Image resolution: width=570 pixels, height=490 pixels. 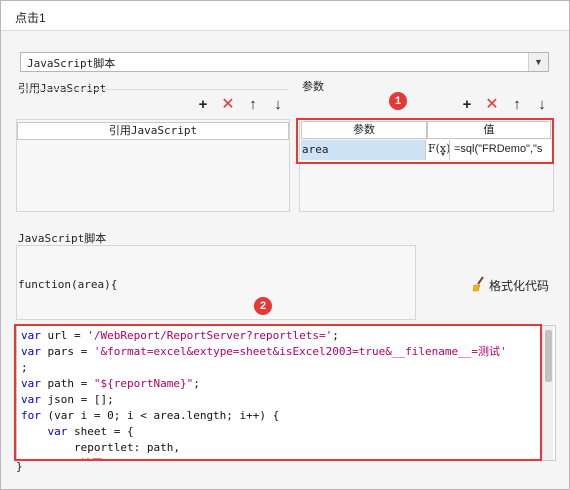 What do you see at coordinates (398, 101) in the screenshot?
I see `callout-badge-1: 1` at bounding box center [398, 101].